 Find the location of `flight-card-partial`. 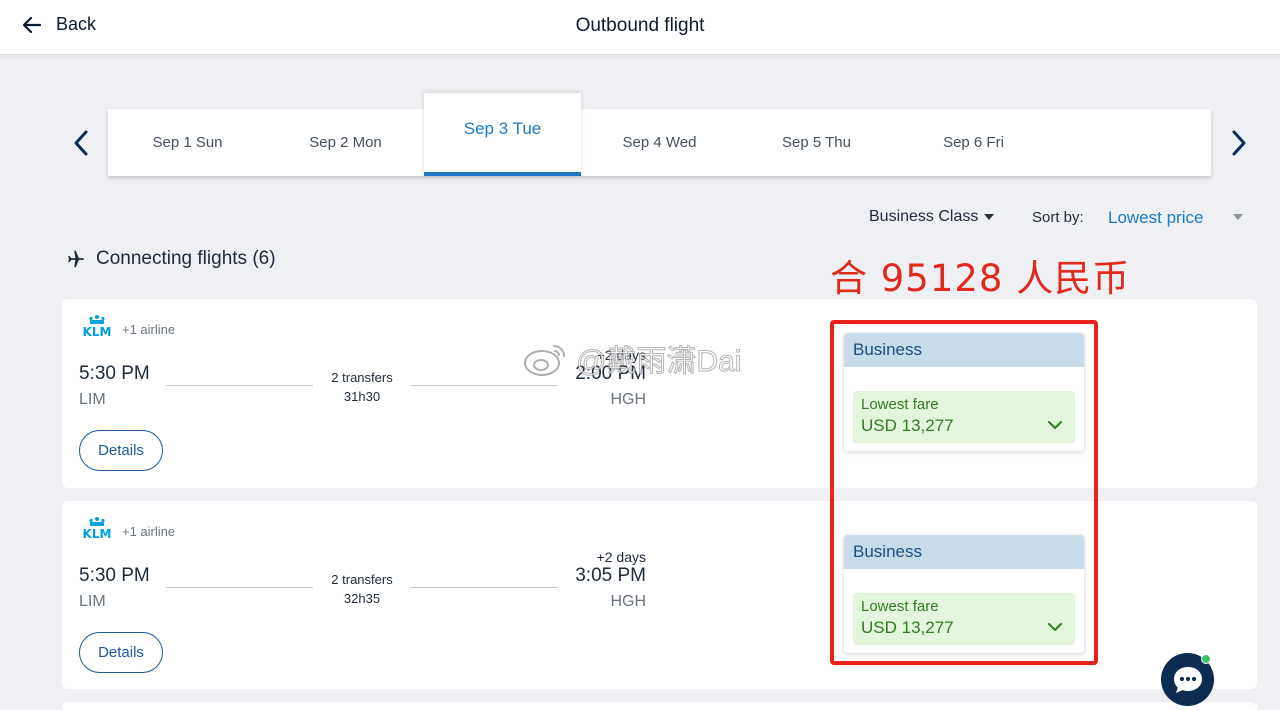

flight-card-partial is located at coordinates (659, 706).